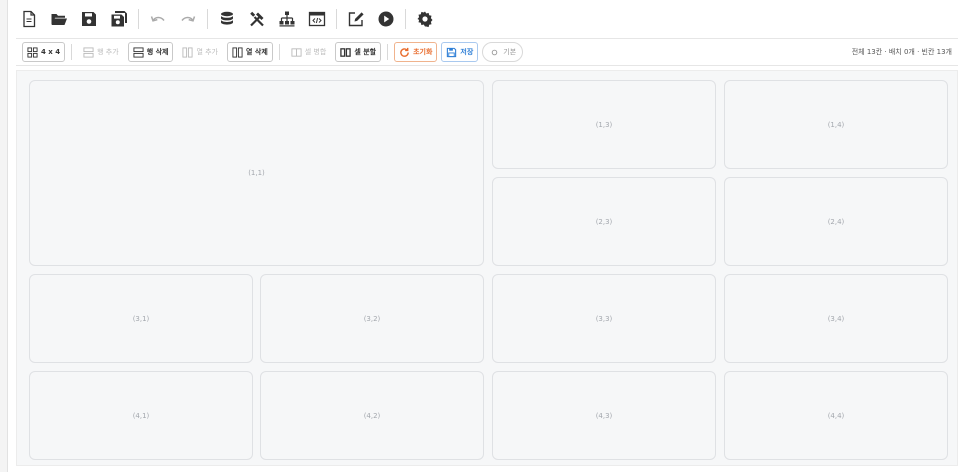 This screenshot has height=472, width=959. I want to click on grid-cell-3-3: (3,3), so click(604, 318).